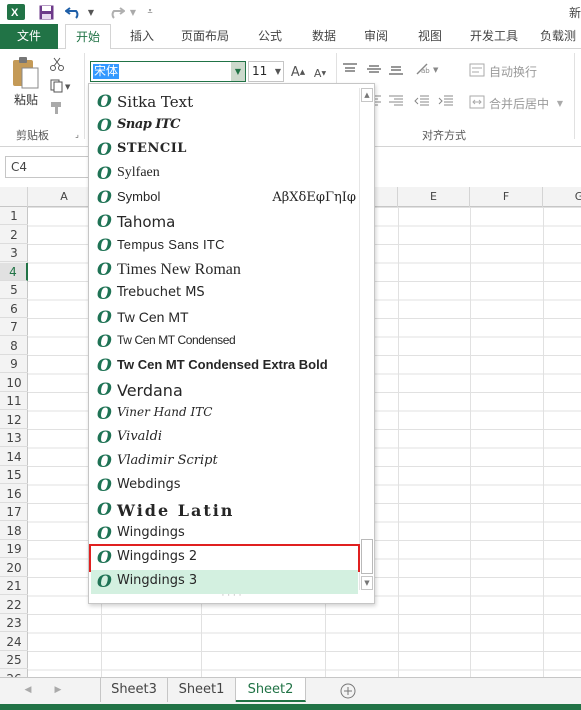  What do you see at coordinates (224, 366) in the screenshot?
I see `font-option: O Tw Cen MT Condensed Extra Bold` at bounding box center [224, 366].